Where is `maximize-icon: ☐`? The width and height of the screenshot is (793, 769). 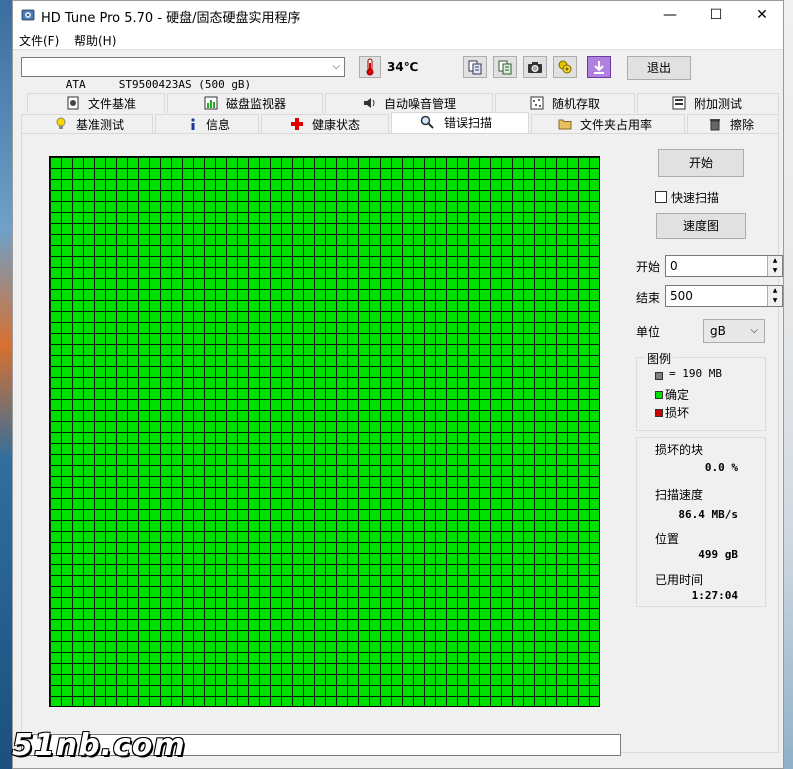
maximize-icon: ☐ is located at coordinates (716, 15).